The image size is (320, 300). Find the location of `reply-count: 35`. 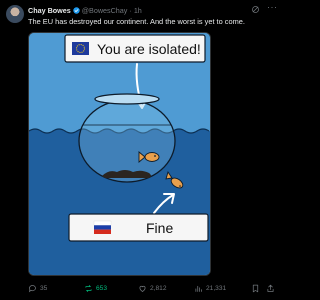

reply-count: 35 is located at coordinates (44, 288).